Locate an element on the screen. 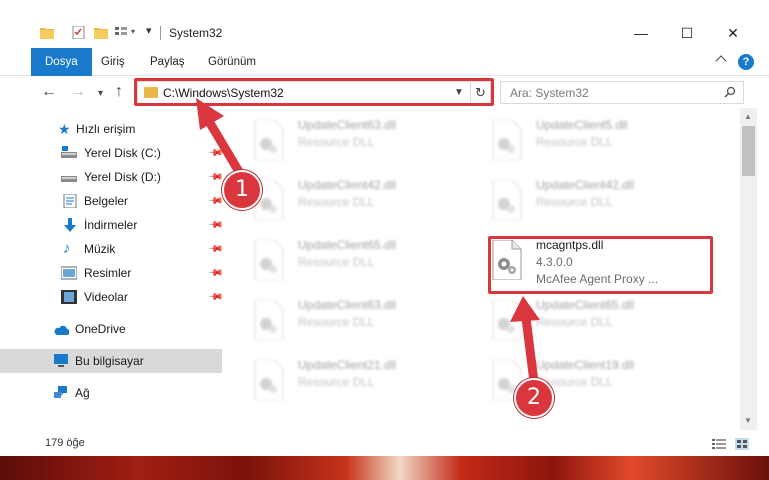 Image resolution: width=769 pixels, height=480 pixels. scrollbar-thumb is located at coordinates (748, 151).